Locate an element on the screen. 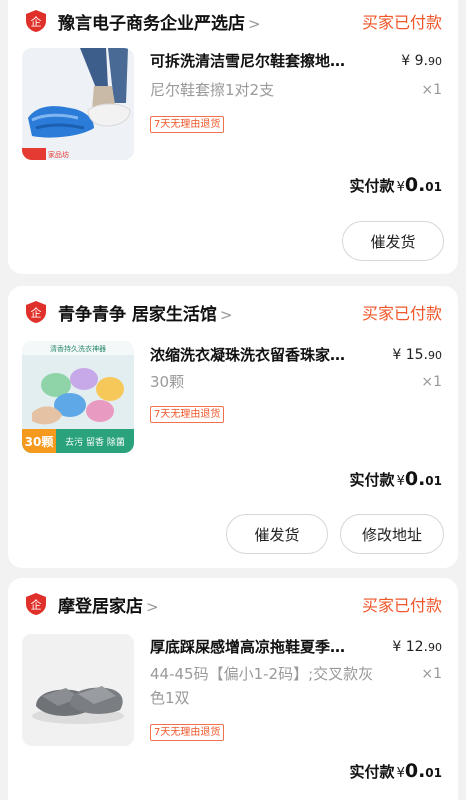  product-spec: 尼尔鞋套擦1对2支 is located at coordinates (212, 90).